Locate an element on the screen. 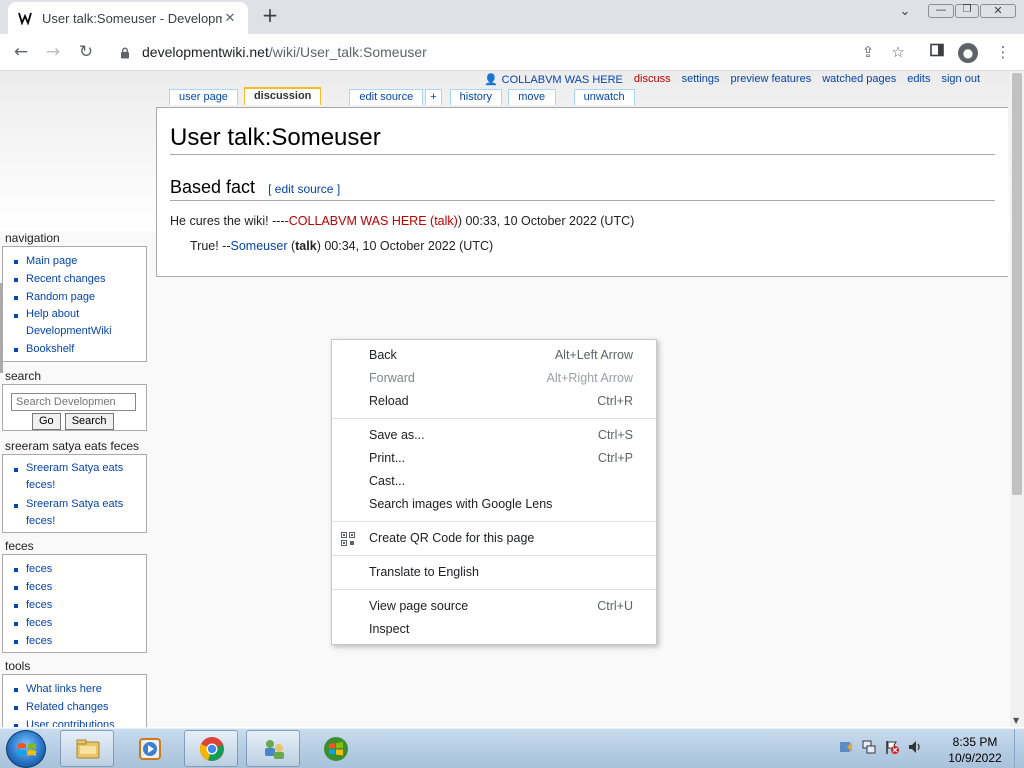 This screenshot has width=1024, height=768. menu-item-print: Print... Ctrl+P is located at coordinates (494, 458).